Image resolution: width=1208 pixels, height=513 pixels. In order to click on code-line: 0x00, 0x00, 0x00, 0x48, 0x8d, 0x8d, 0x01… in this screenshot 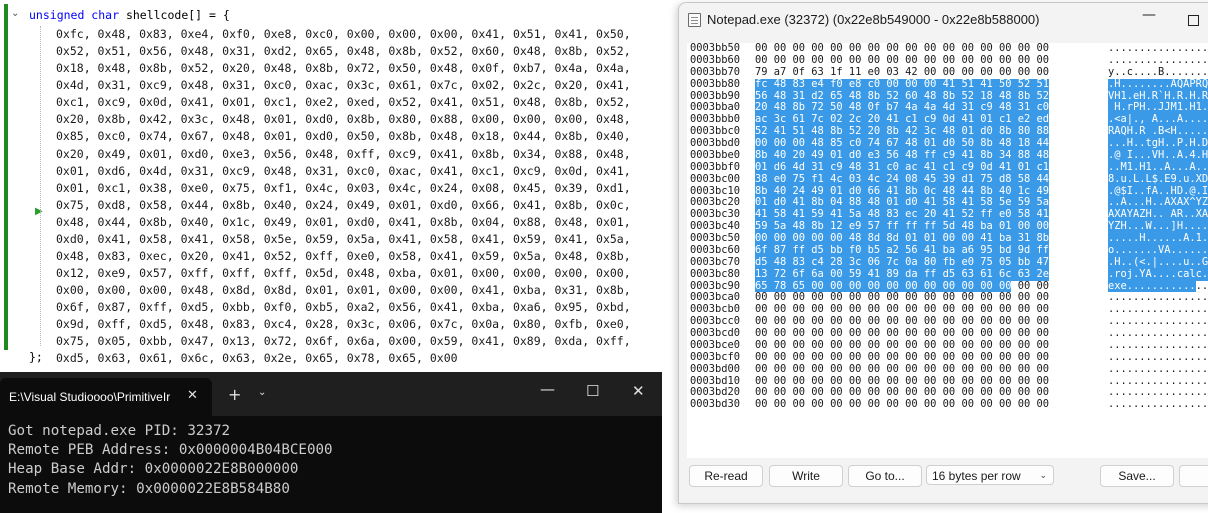, I will do `click(343, 290)`.